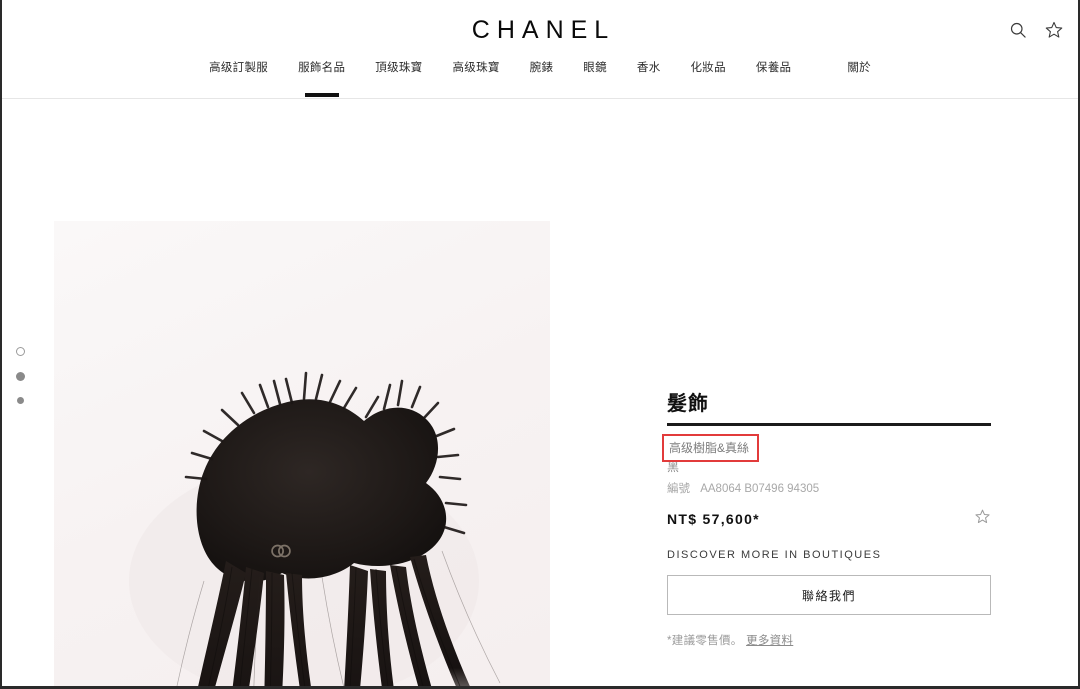  I want to click on add-to-favorites-star-icon, so click(982, 519).